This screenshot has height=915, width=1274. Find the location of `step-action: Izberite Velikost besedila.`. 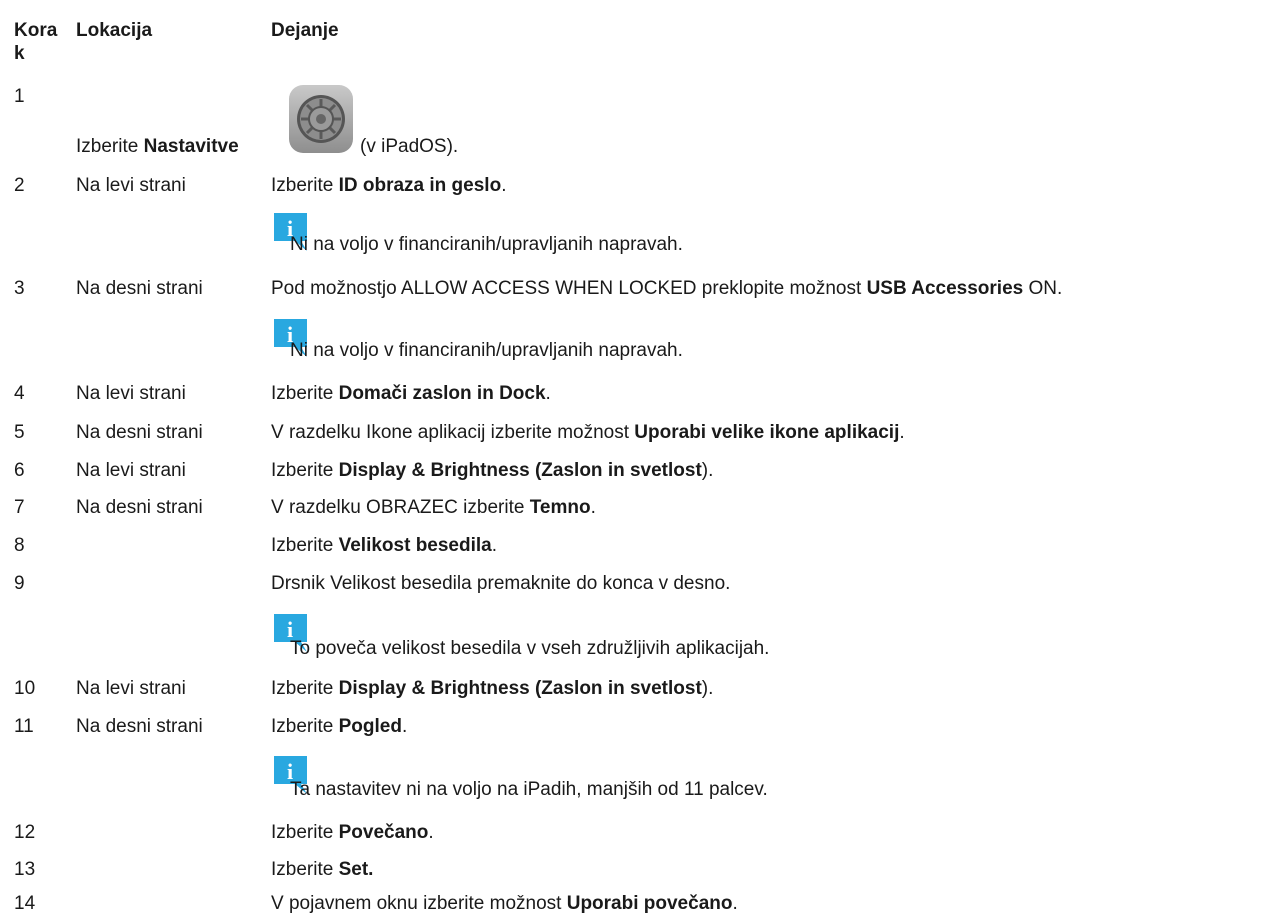

step-action: Izberite Velikost besedila. is located at coordinates (384, 546).